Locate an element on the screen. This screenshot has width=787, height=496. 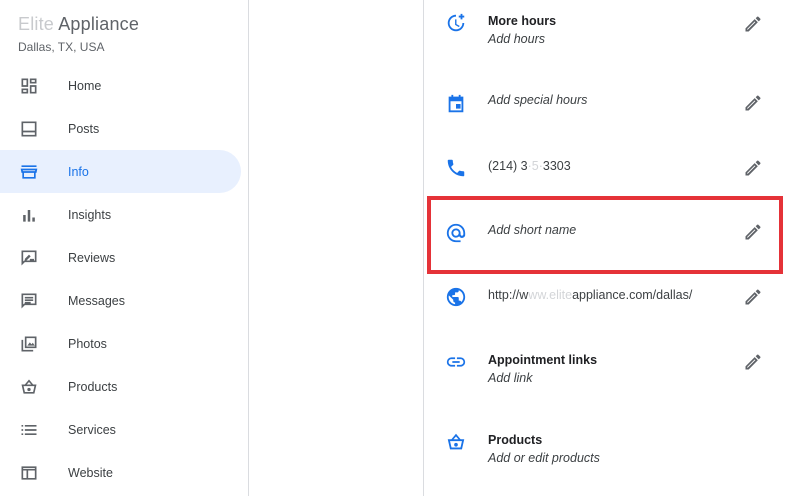
sidebar-item-label: Website is located at coordinates (90, 472).